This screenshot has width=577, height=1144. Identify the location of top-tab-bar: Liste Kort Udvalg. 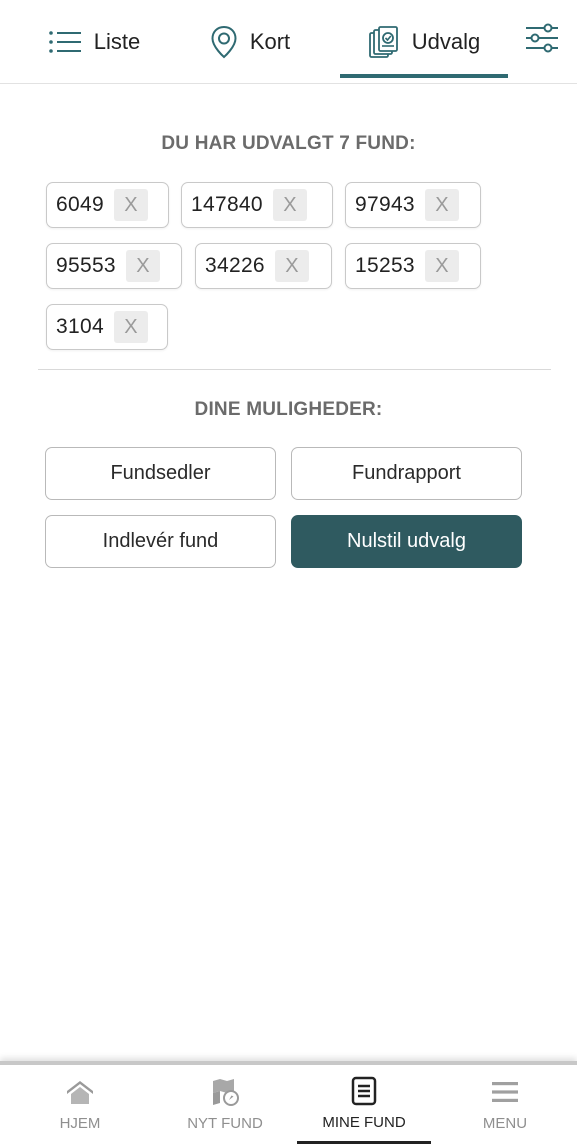
(288, 42).